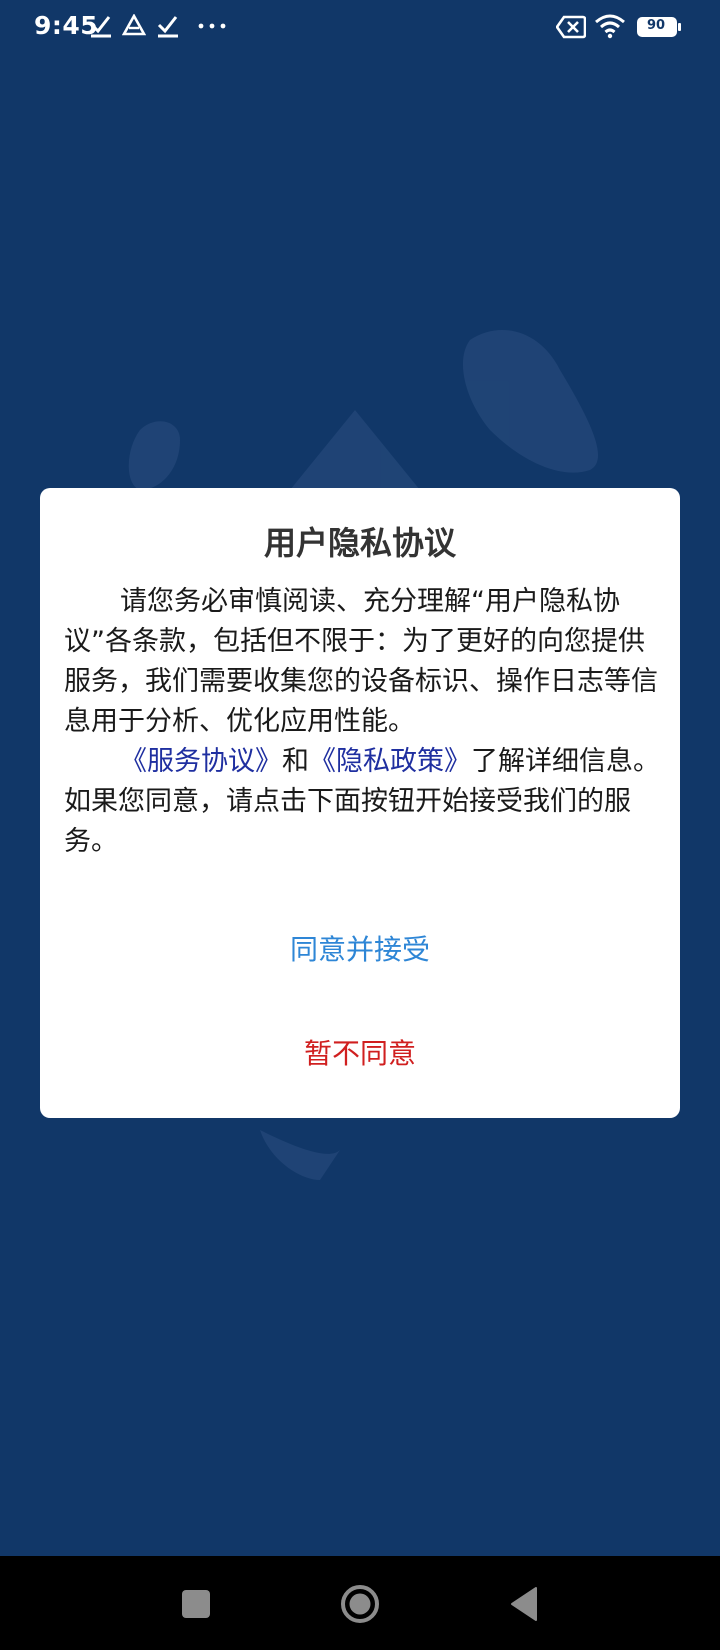 The image size is (720, 1650). What do you see at coordinates (134, 26) in the screenshot?
I see `drive-icon` at bounding box center [134, 26].